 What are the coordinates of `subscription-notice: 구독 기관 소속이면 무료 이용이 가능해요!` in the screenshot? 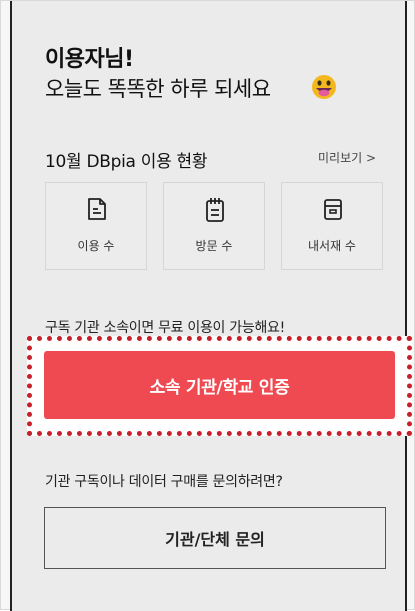 It's located at (165, 328).